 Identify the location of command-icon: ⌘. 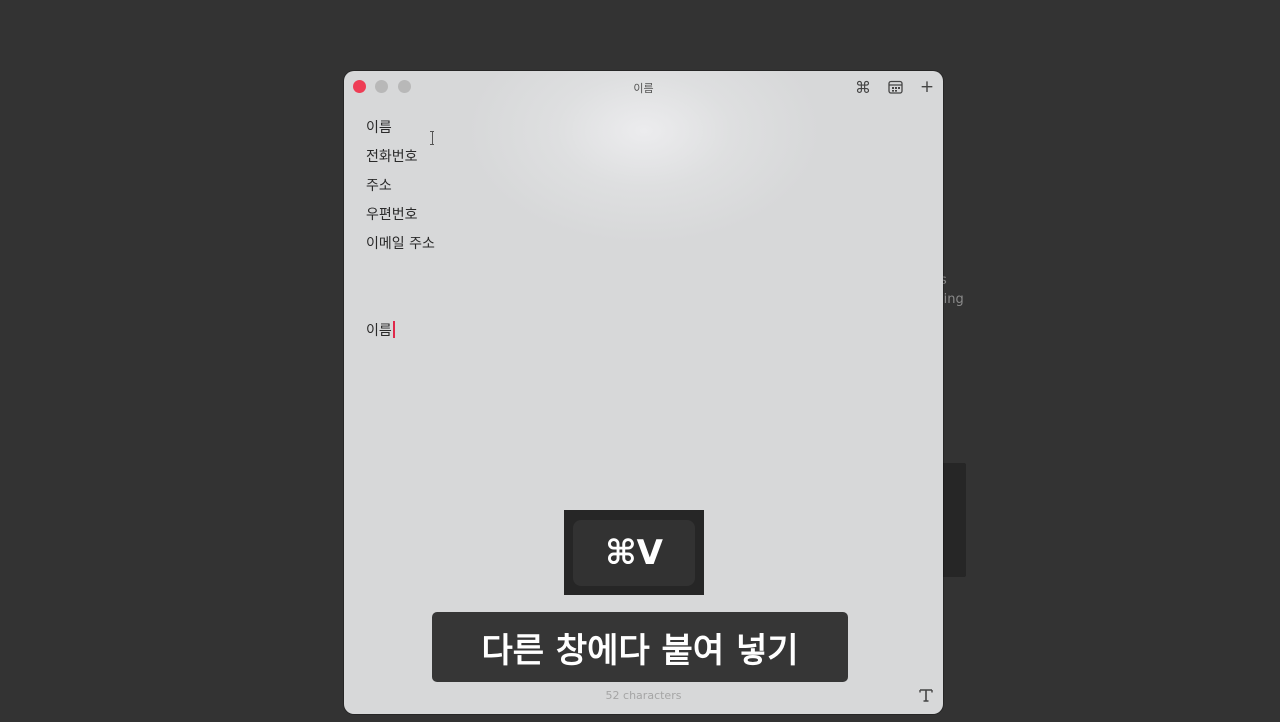
(863, 87).